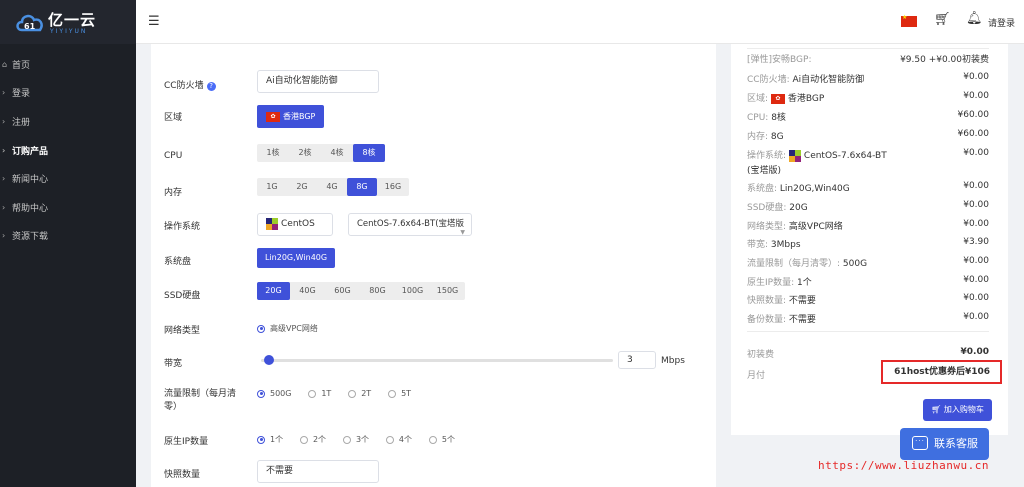  Describe the element at coordinates (405, 439) in the screenshot. I see `ip-option-label: 4个` at that location.